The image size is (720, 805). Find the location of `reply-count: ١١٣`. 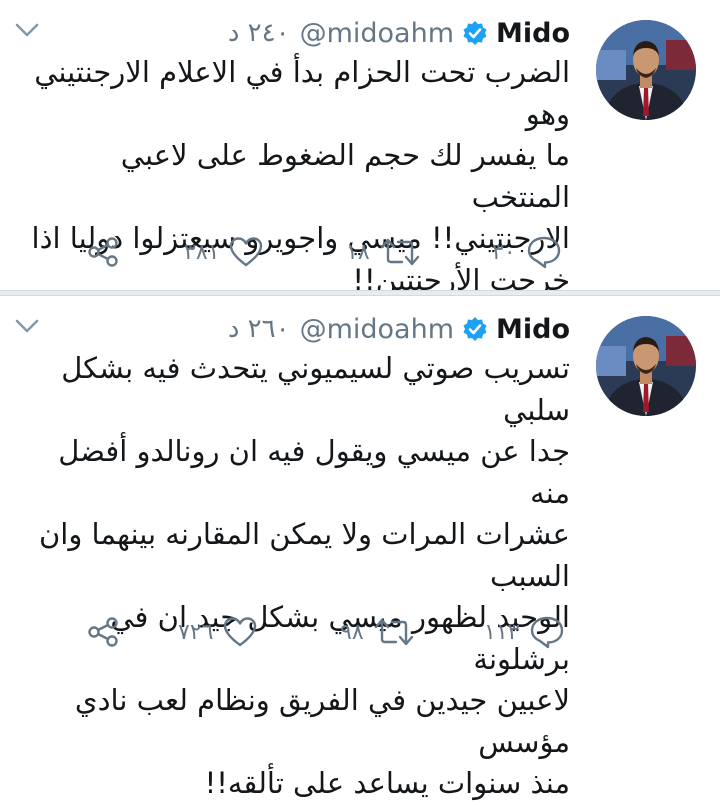

reply-count: ١١٣ is located at coordinates (502, 632).